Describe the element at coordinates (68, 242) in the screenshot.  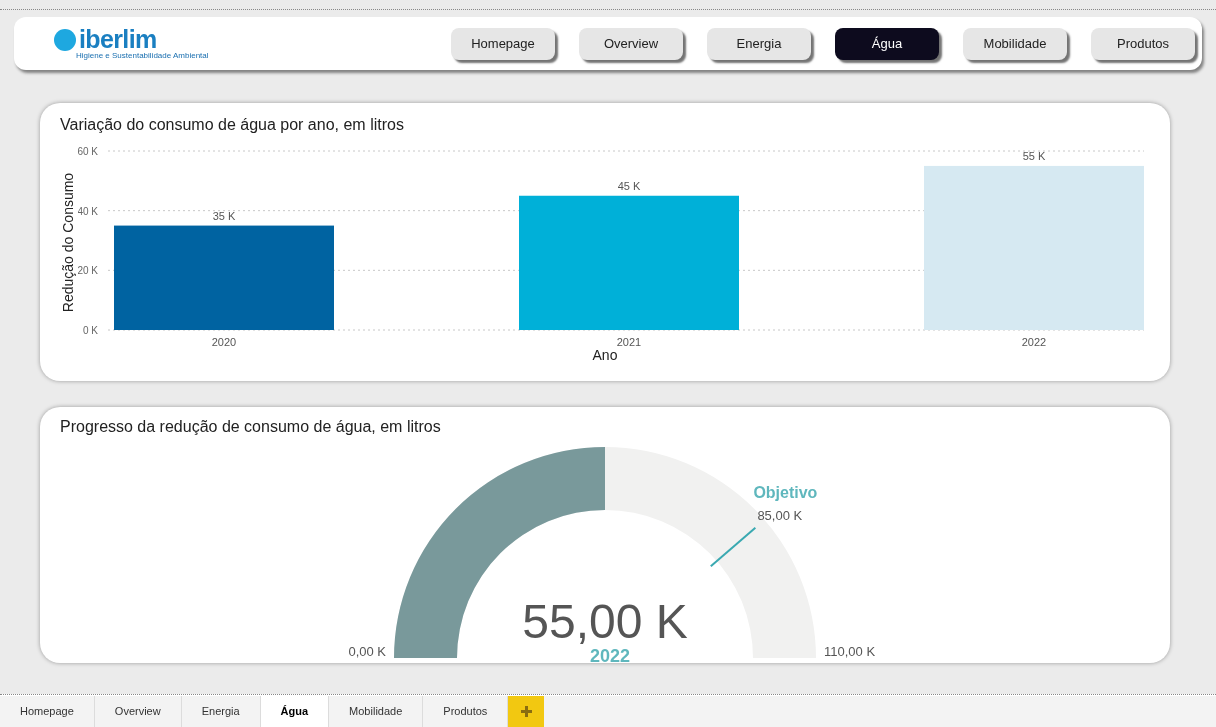
I see `y-axis-title: Redução do Consumo` at that location.